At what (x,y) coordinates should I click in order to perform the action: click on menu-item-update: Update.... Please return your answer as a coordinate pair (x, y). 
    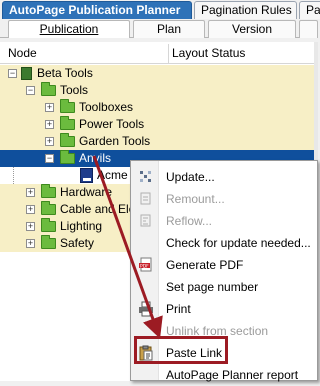
    Looking at the image, I should click on (225, 177).